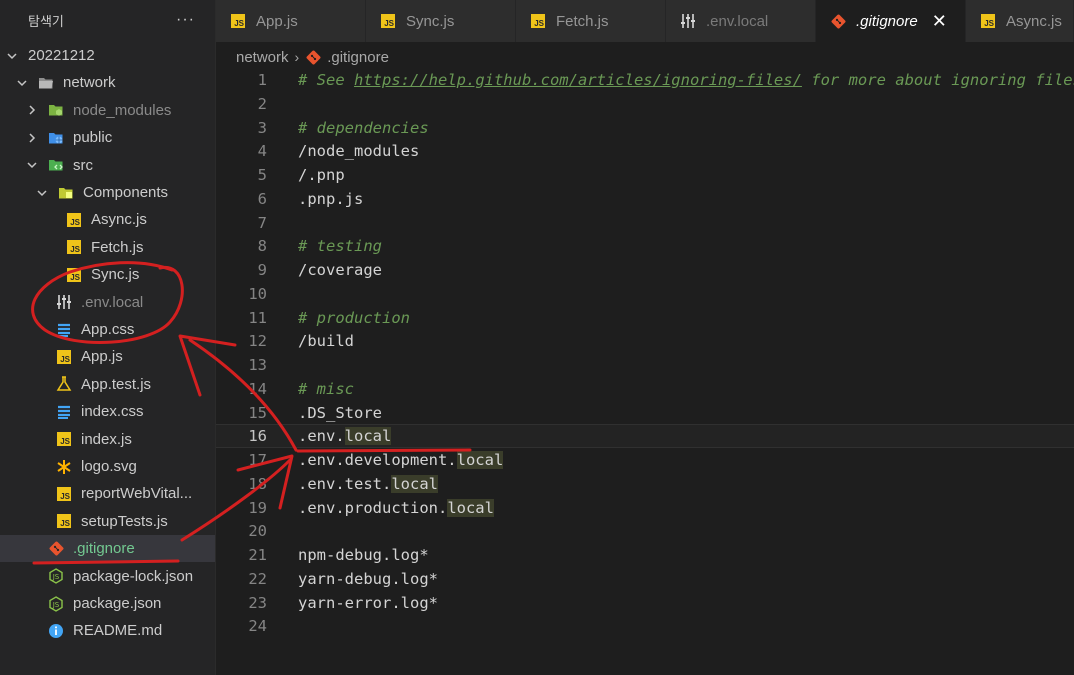 The width and height of the screenshot is (1074, 675). I want to click on code-line: 7, so click(645, 223).